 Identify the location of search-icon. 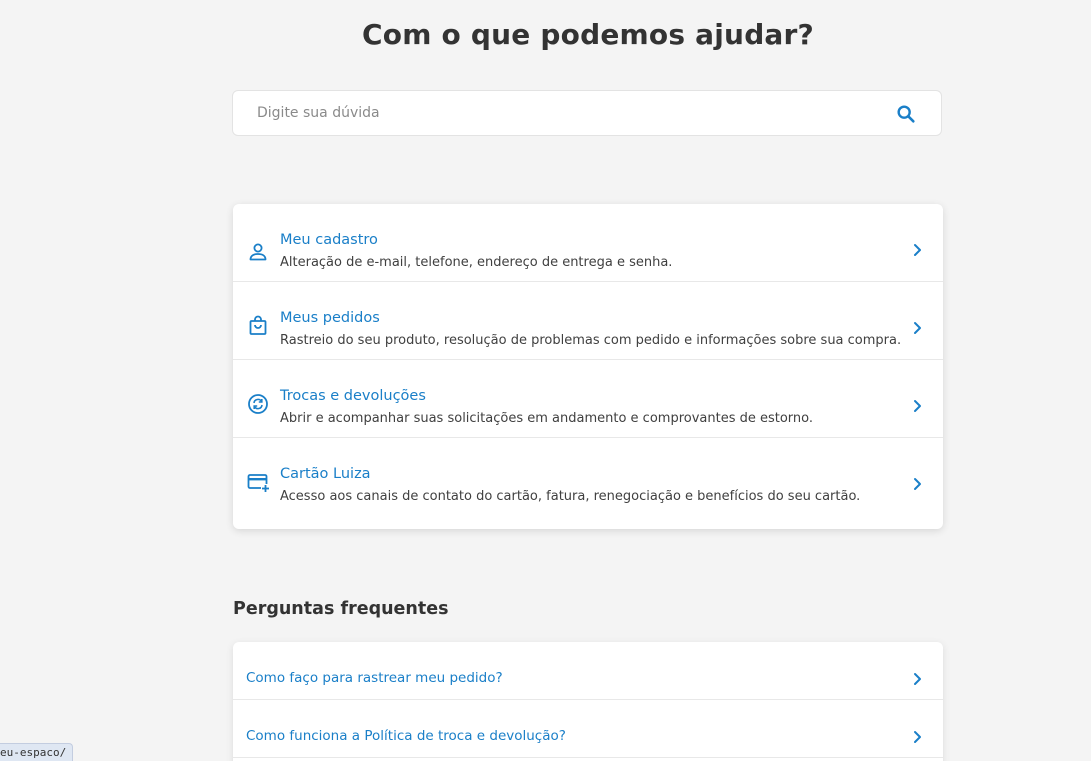
(906, 114).